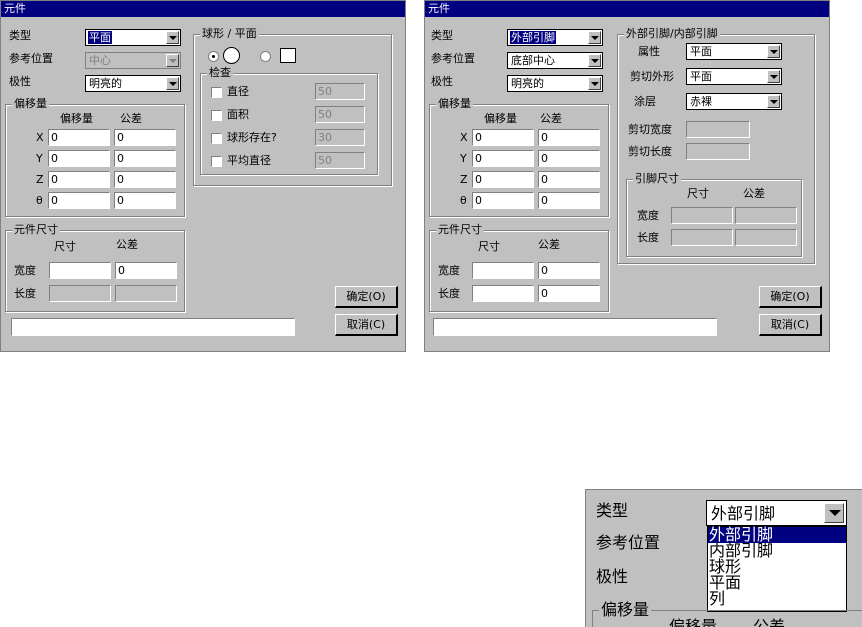  Describe the element at coordinates (701, 76) in the screenshot. I see `cut-shape-value: 平面` at that location.